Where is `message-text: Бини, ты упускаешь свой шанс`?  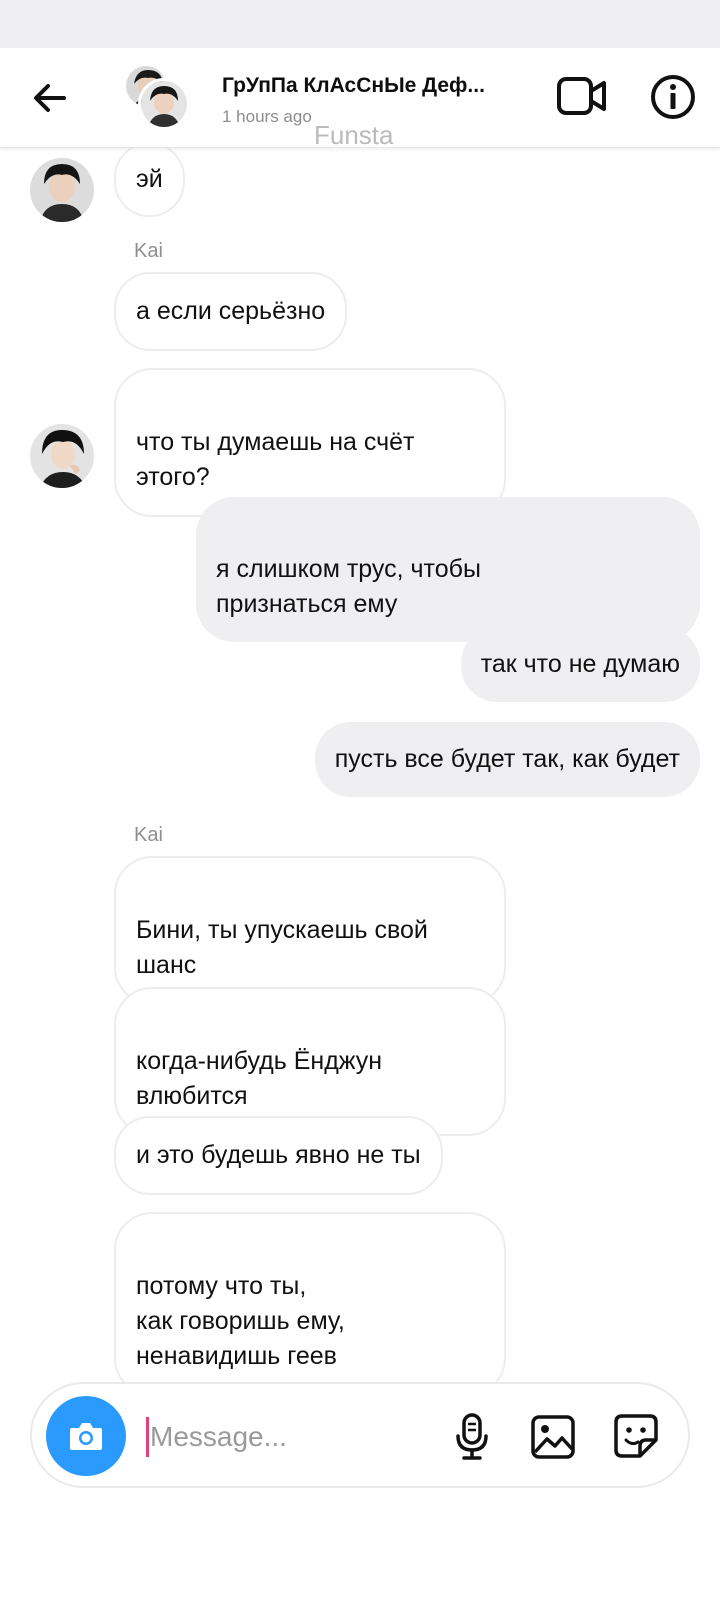
message-text: Бини, ты упускаешь свой шанс is located at coordinates (282, 947).